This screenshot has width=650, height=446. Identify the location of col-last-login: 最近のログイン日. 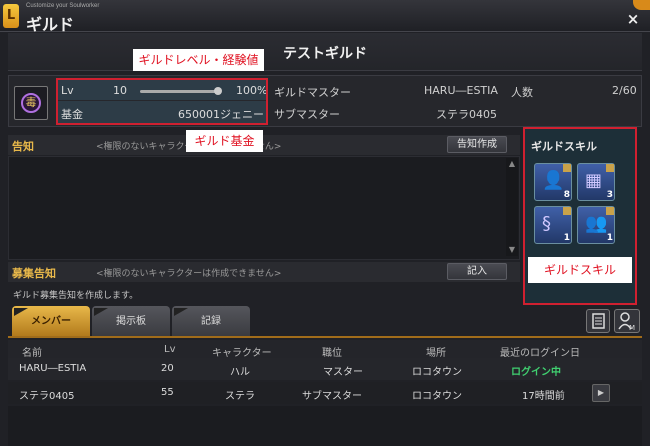
(540, 353).